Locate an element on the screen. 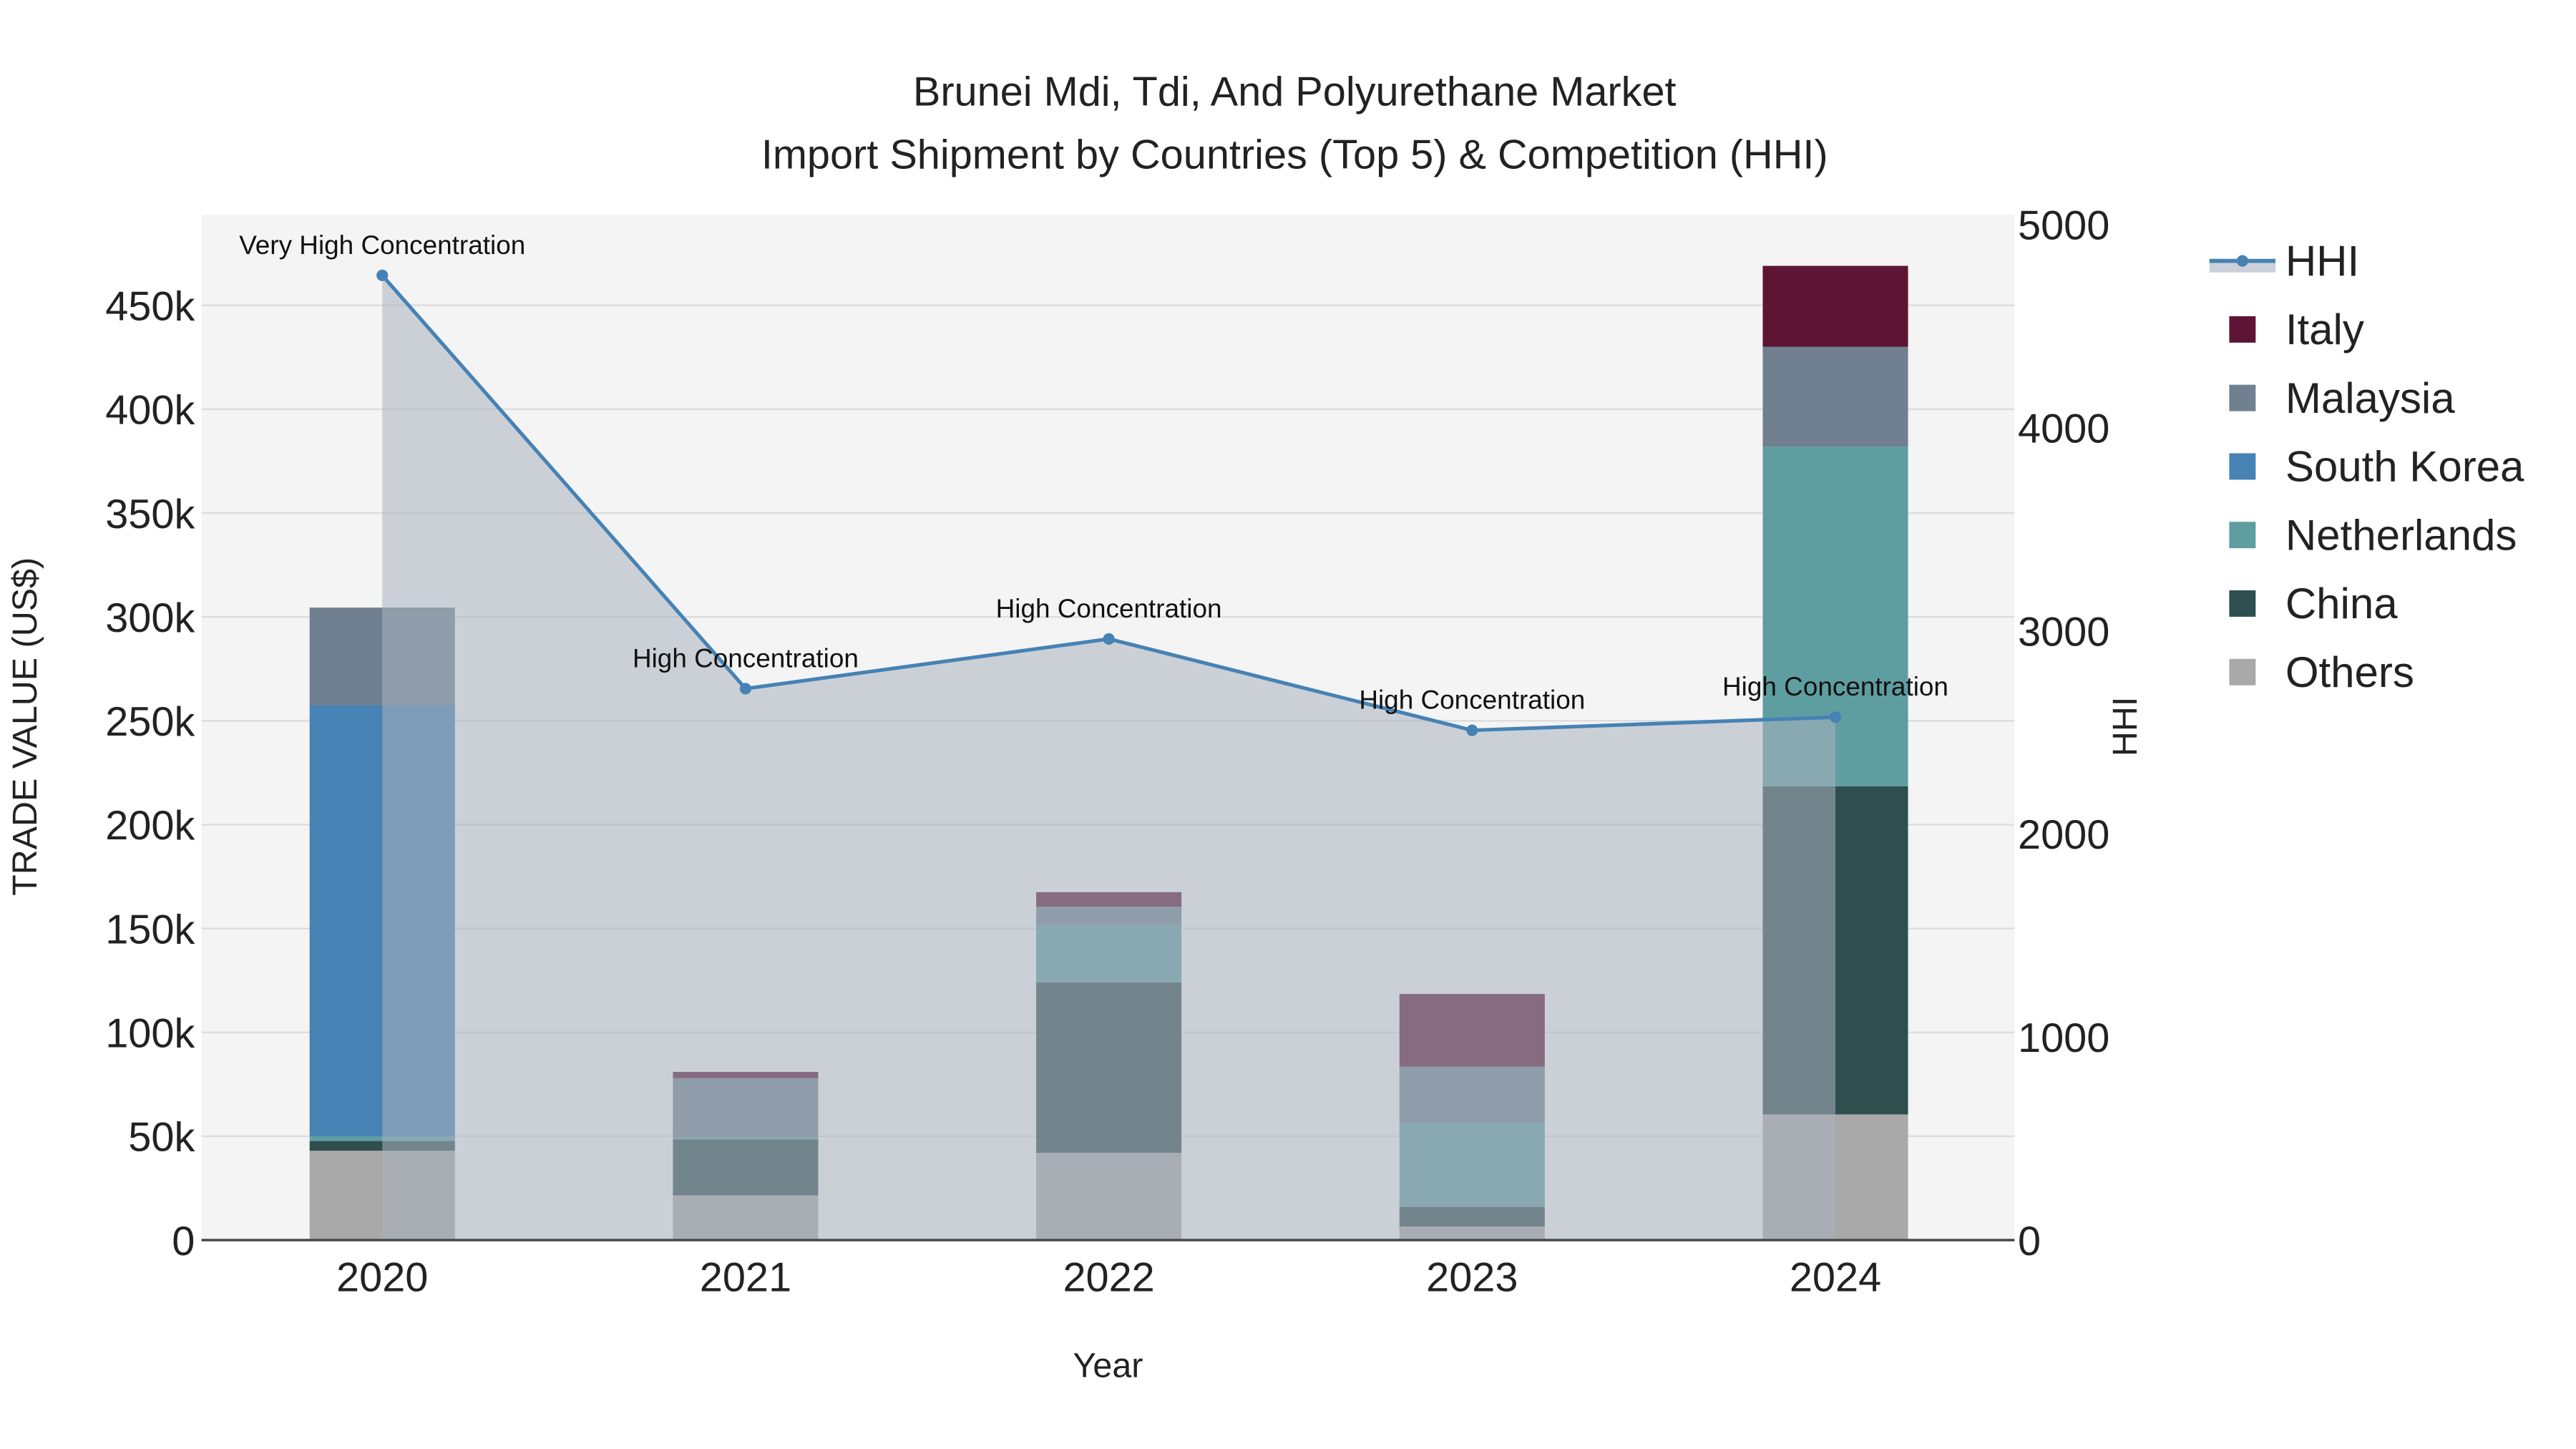 The image size is (2576, 1449). hhi-point-2020 is located at coordinates (382, 275).